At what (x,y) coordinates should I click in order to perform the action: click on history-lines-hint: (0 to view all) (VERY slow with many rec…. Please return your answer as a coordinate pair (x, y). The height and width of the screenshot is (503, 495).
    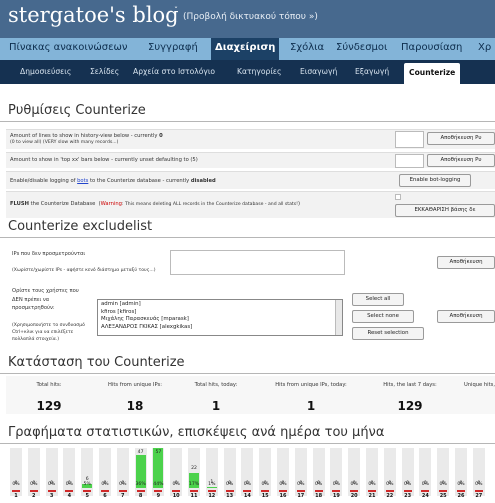
    Looking at the image, I should click on (64, 142).